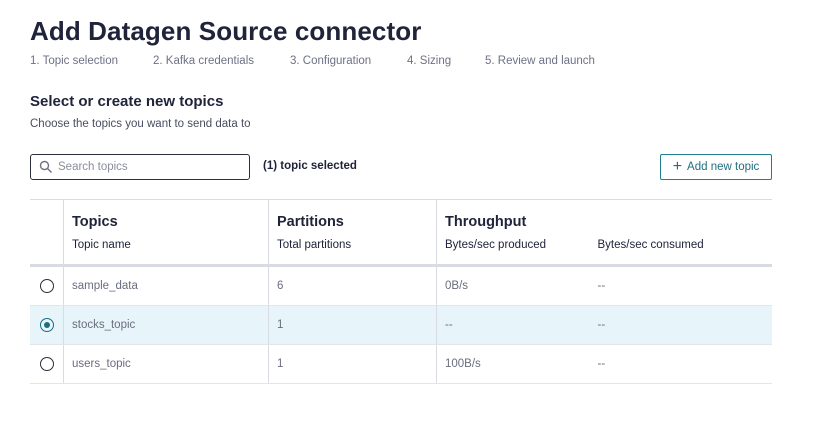 The height and width of the screenshot is (427, 819). Describe the element at coordinates (513, 285) in the screenshot. I see `bytes-produced-cell: 0B/s` at that location.